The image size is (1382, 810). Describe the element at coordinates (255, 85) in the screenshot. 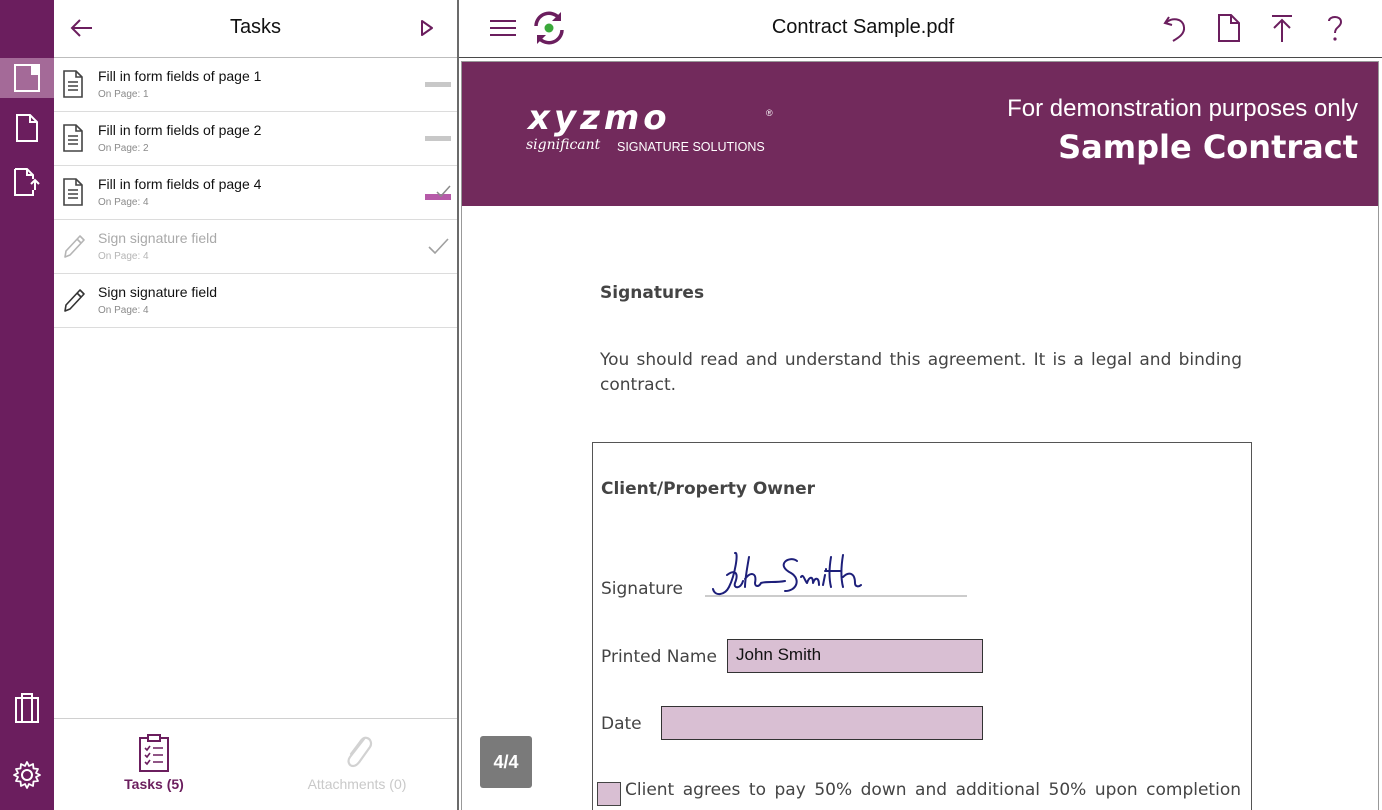

I see `task-item: Fill in form fields of page 1 On Page: 1` at that location.